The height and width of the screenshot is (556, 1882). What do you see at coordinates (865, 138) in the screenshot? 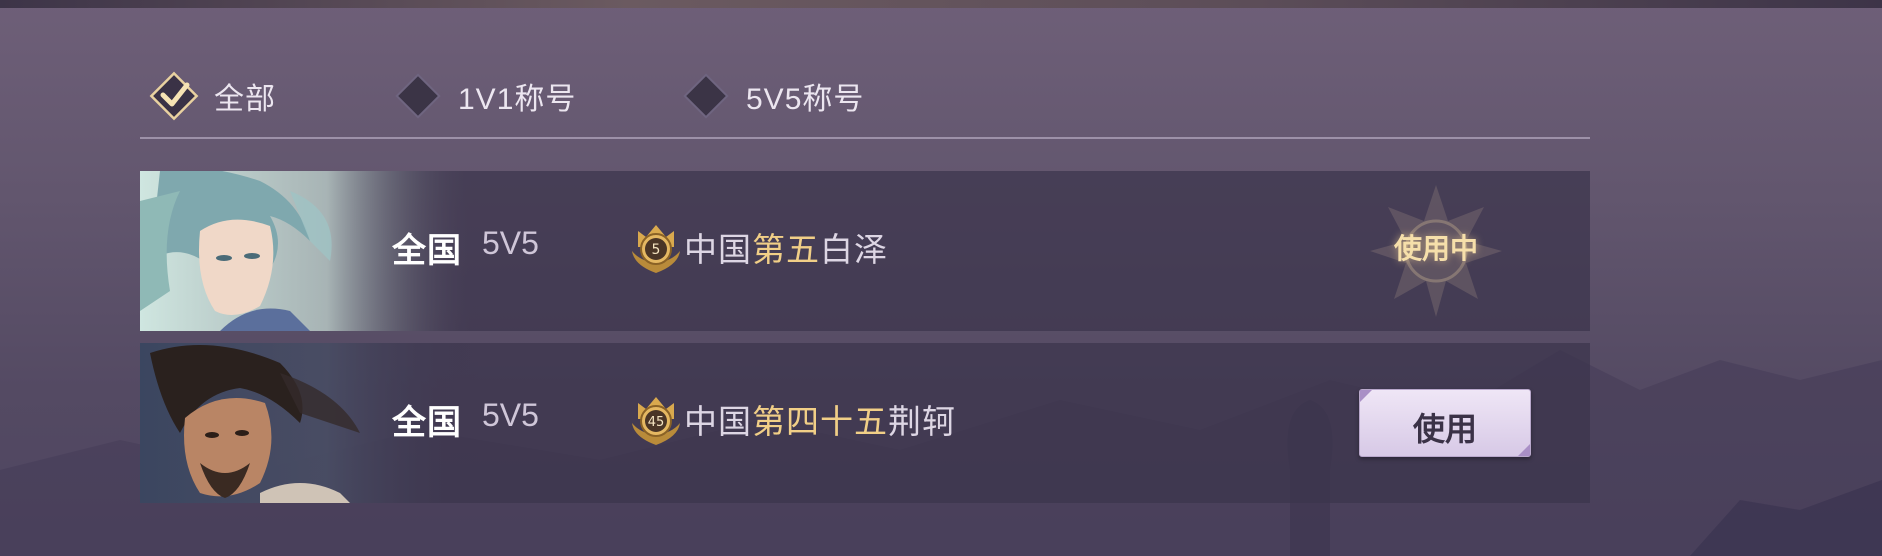
I see `filter-divider` at bounding box center [865, 138].